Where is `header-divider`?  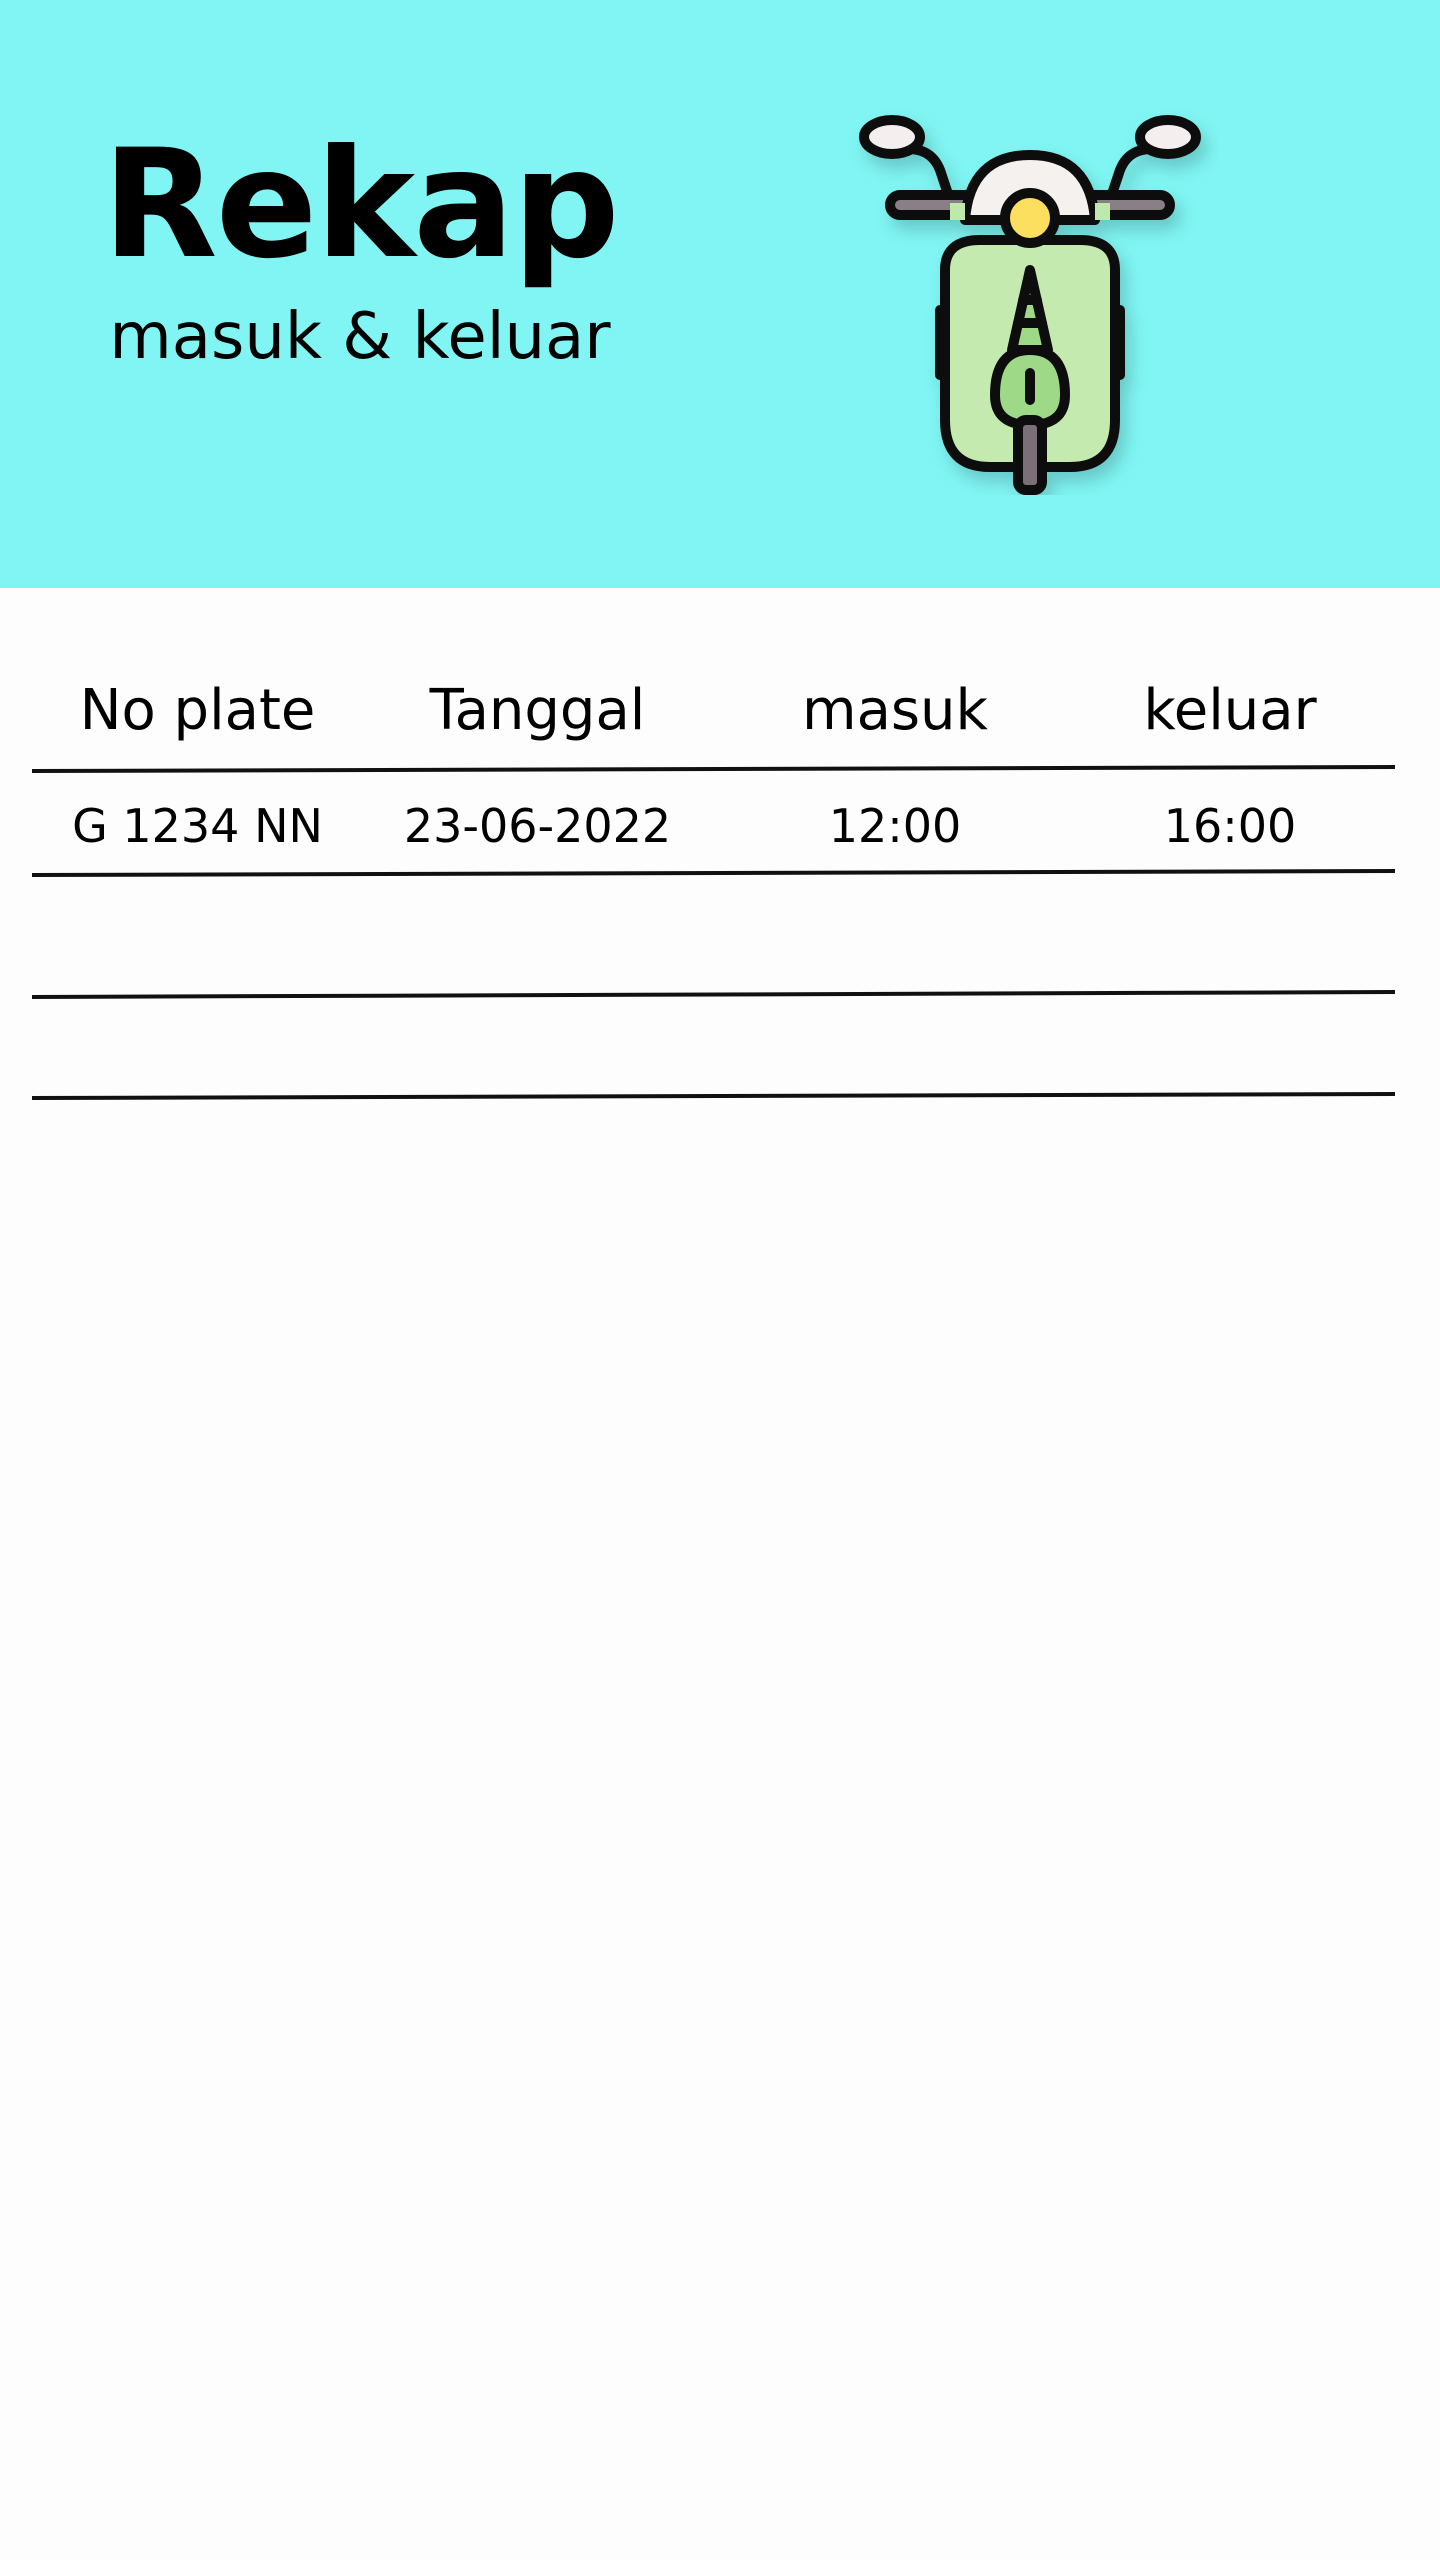
header-divider is located at coordinates (713, 769).